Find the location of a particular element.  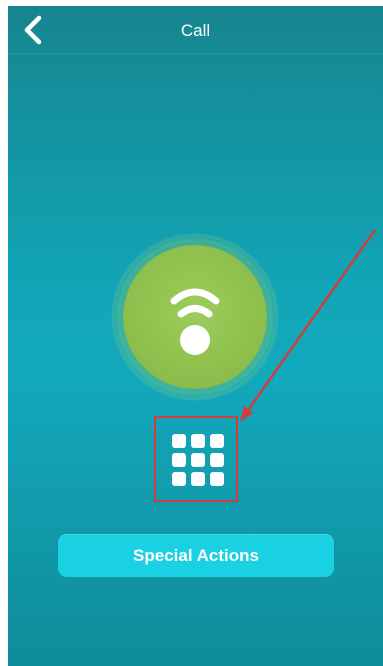

special-actions-button: Special Actions is located at coordinates (196, 555).